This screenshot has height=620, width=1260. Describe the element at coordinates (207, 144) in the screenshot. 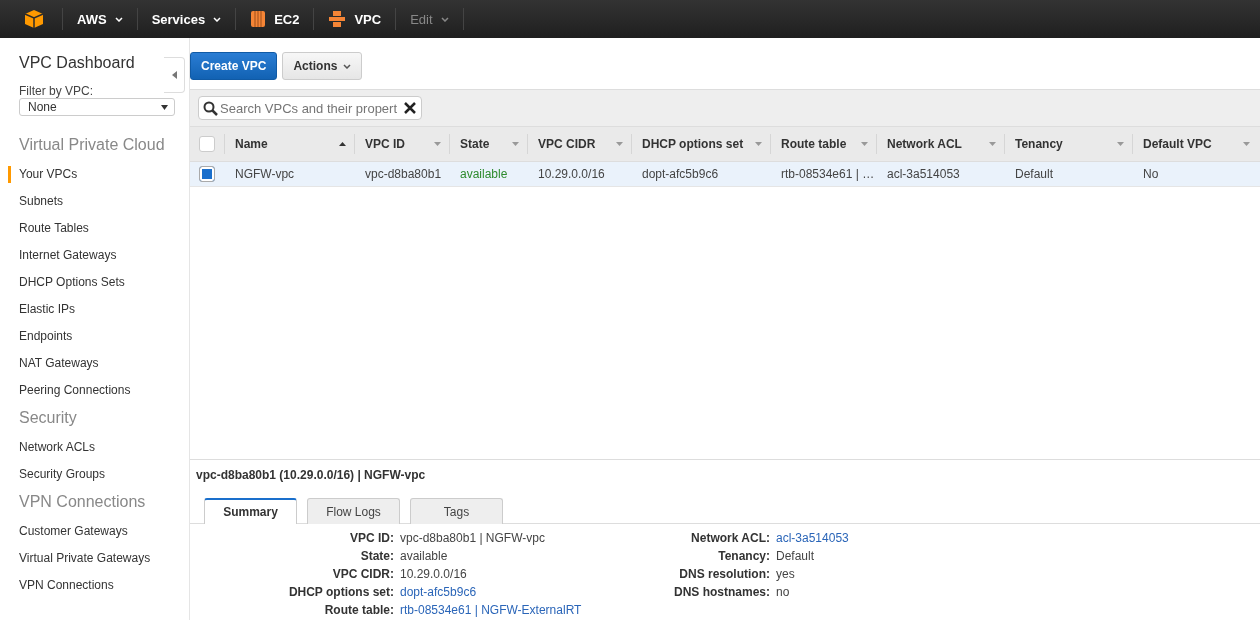

I see `select-all-checkbox` at that location.